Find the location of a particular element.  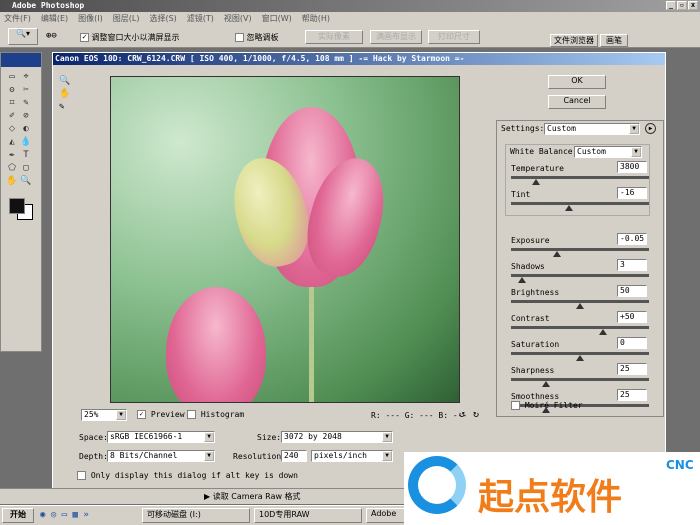

restore-button: ▫ is located at coordinates (682, 5).